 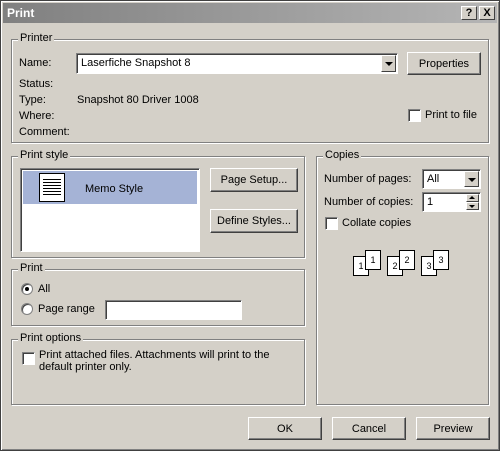 I want to click on copies-group-label: Copies, so click(x=342, y=155).